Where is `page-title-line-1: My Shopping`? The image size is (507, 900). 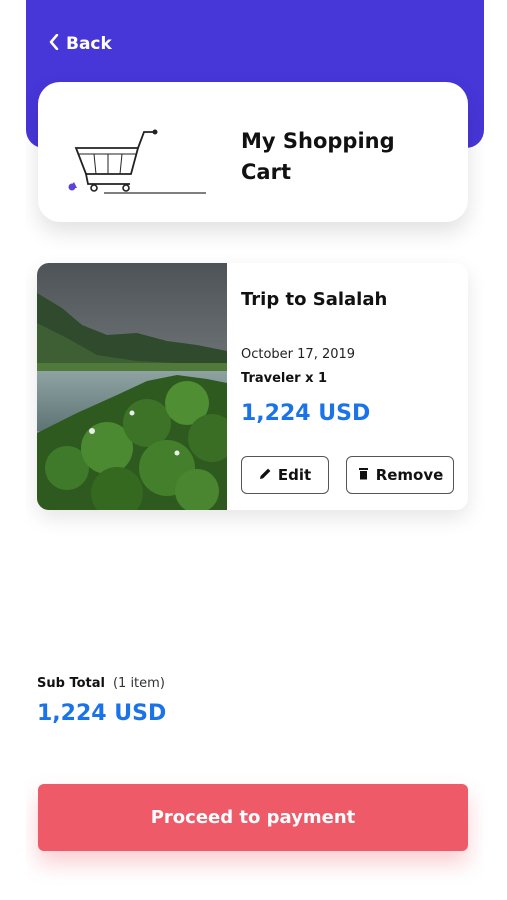 page-title-line-1: My Shopping is located at coordinates (318, 141).